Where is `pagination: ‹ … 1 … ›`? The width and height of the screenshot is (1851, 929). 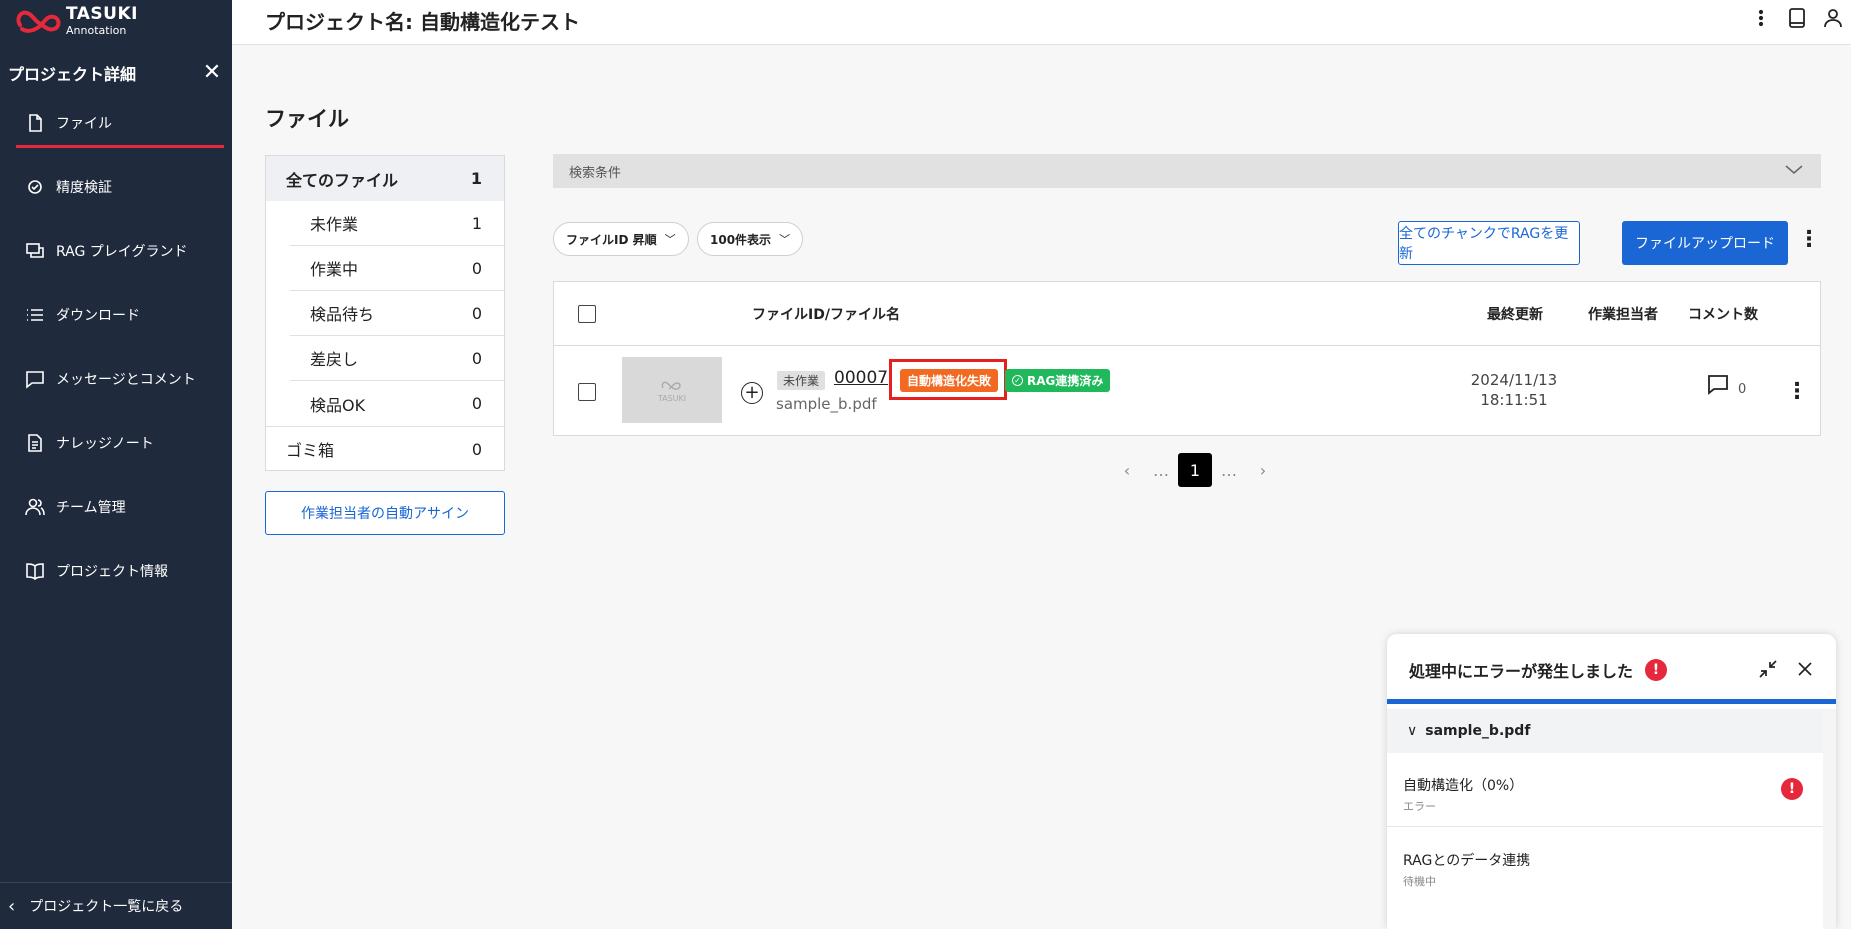
pagination: ‹ … 1 … › is located at coordinates (1195, 470).